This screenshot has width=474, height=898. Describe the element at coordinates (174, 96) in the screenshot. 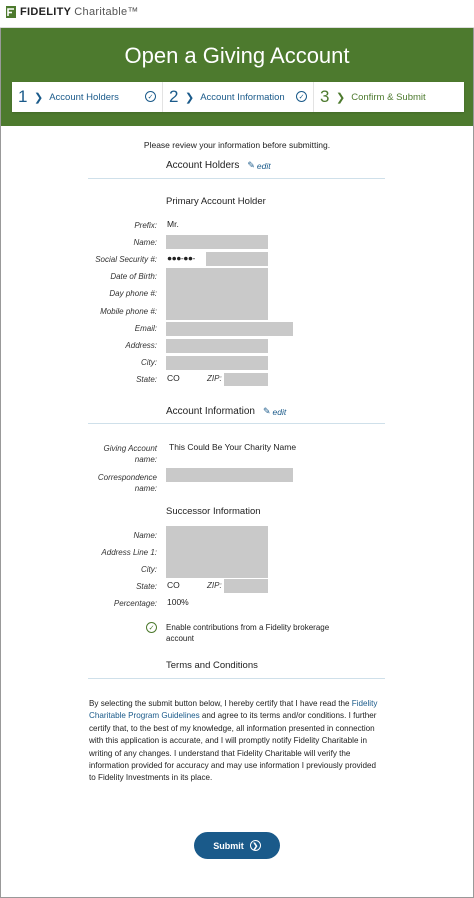

I see `step-number: 2` at that location.